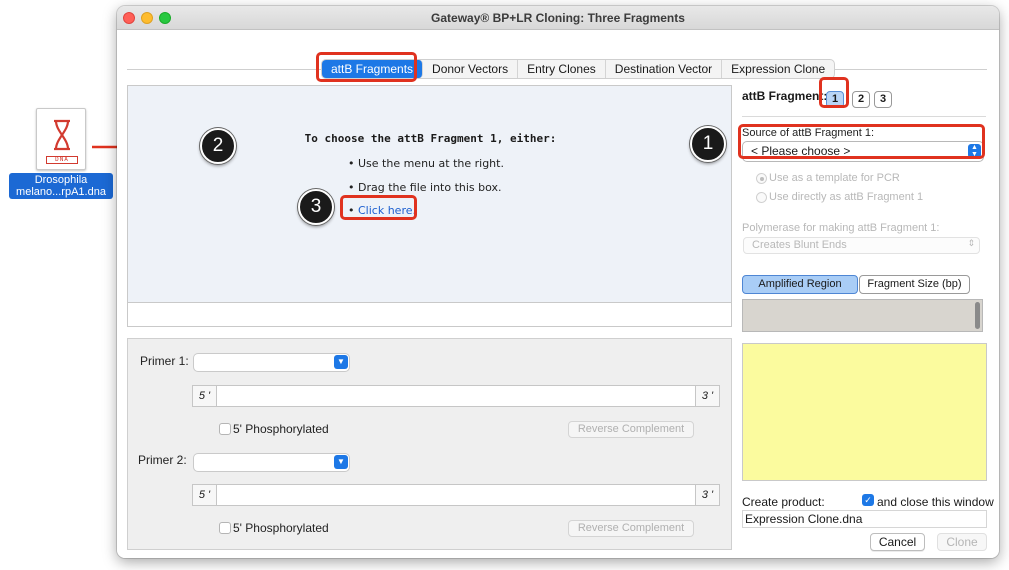 Image resolution: width=1009 pixels, height=570 pixels. I want to click on fragment-button-highlight, so click(834, 92).